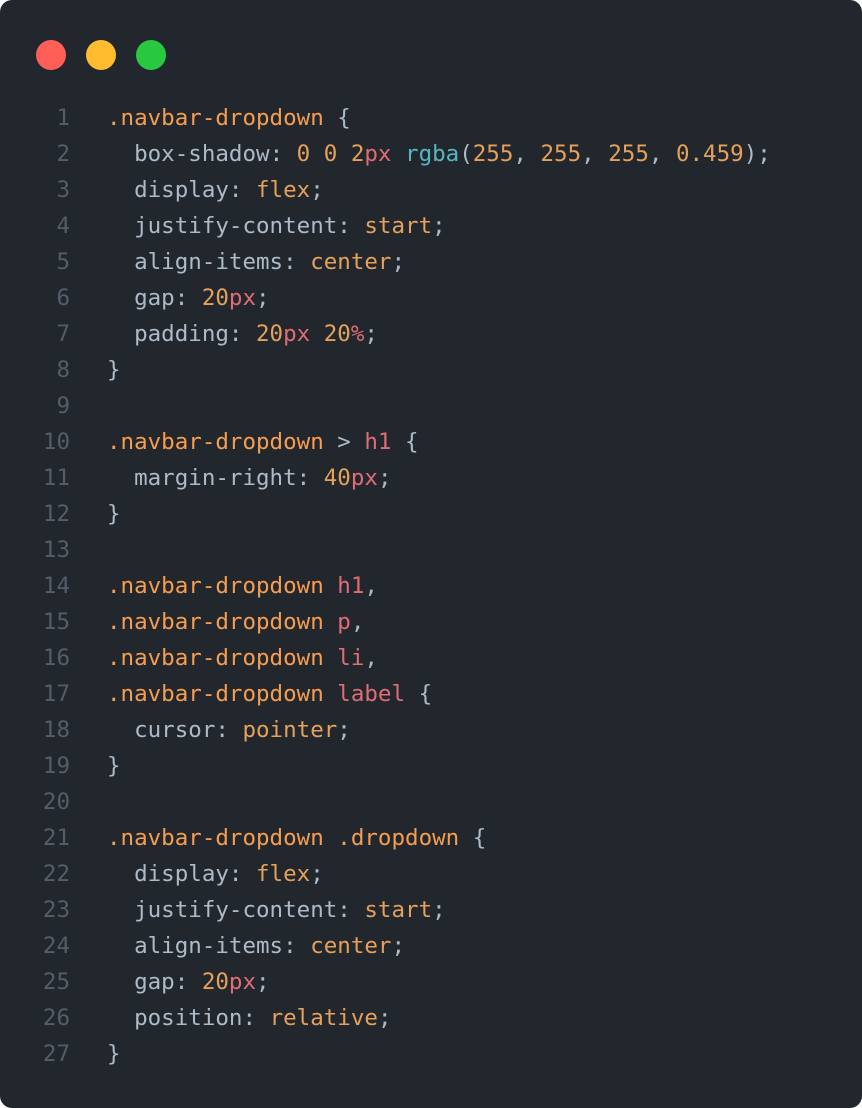 The image size is (862, 1108). I want to click on window-controls, so click(101, 55).